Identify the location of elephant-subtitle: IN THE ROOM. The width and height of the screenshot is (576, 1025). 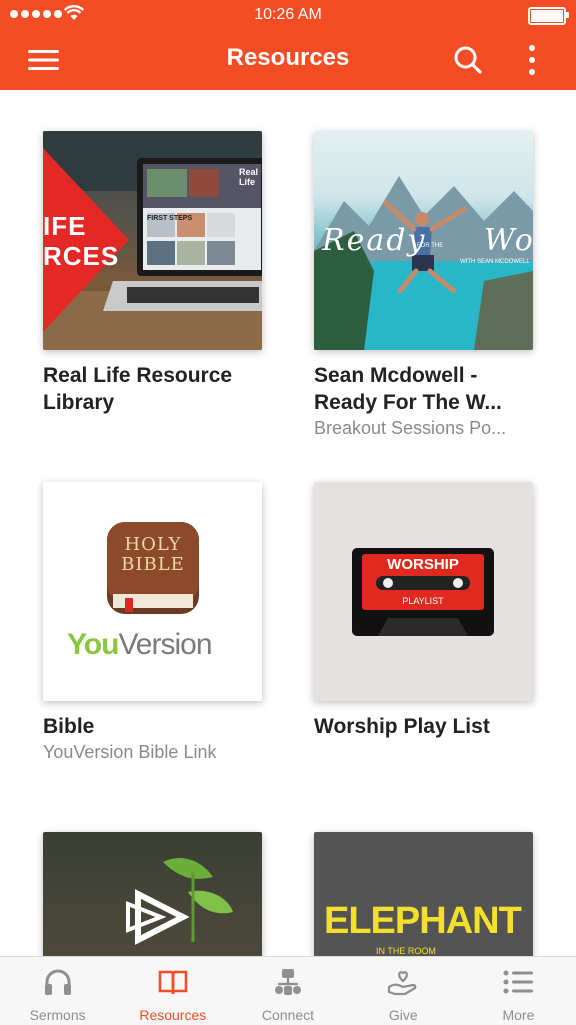
(406, 951).